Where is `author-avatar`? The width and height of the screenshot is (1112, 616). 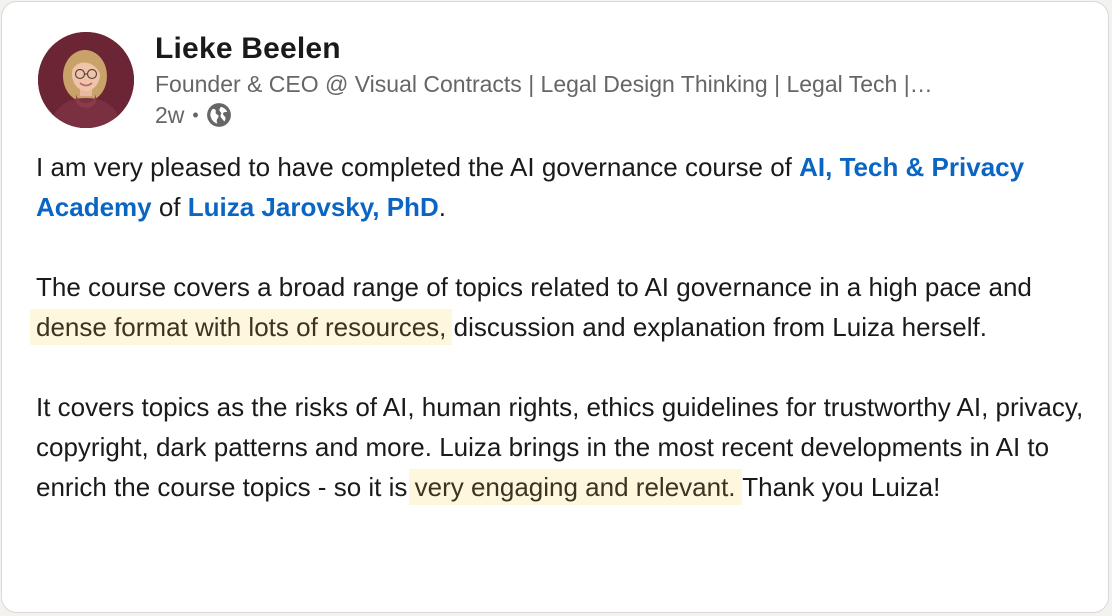
author-avatar is located at coordinates (86, 80).